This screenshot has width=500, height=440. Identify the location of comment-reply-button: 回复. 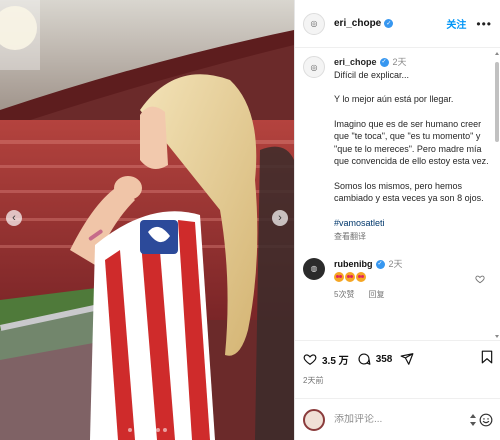
(376, 294).